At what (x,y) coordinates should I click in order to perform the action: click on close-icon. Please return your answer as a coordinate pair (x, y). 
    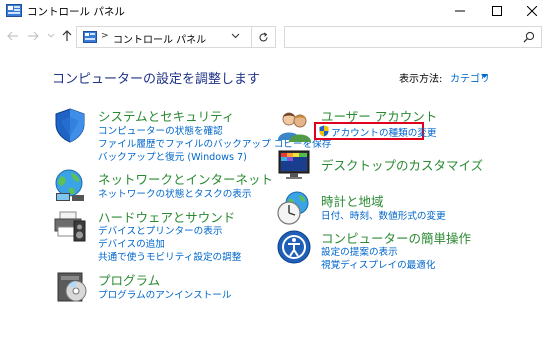
    Looking at the image, I should click on (532, 11).